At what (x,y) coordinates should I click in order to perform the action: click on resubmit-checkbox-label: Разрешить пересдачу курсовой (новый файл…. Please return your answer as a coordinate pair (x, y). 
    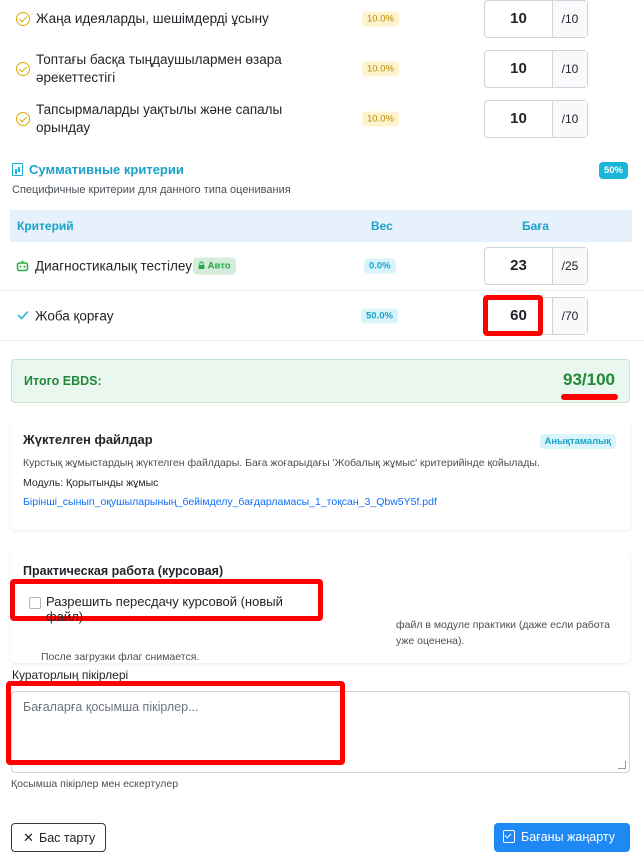
    Looking at the image, I should click on (182, 609).